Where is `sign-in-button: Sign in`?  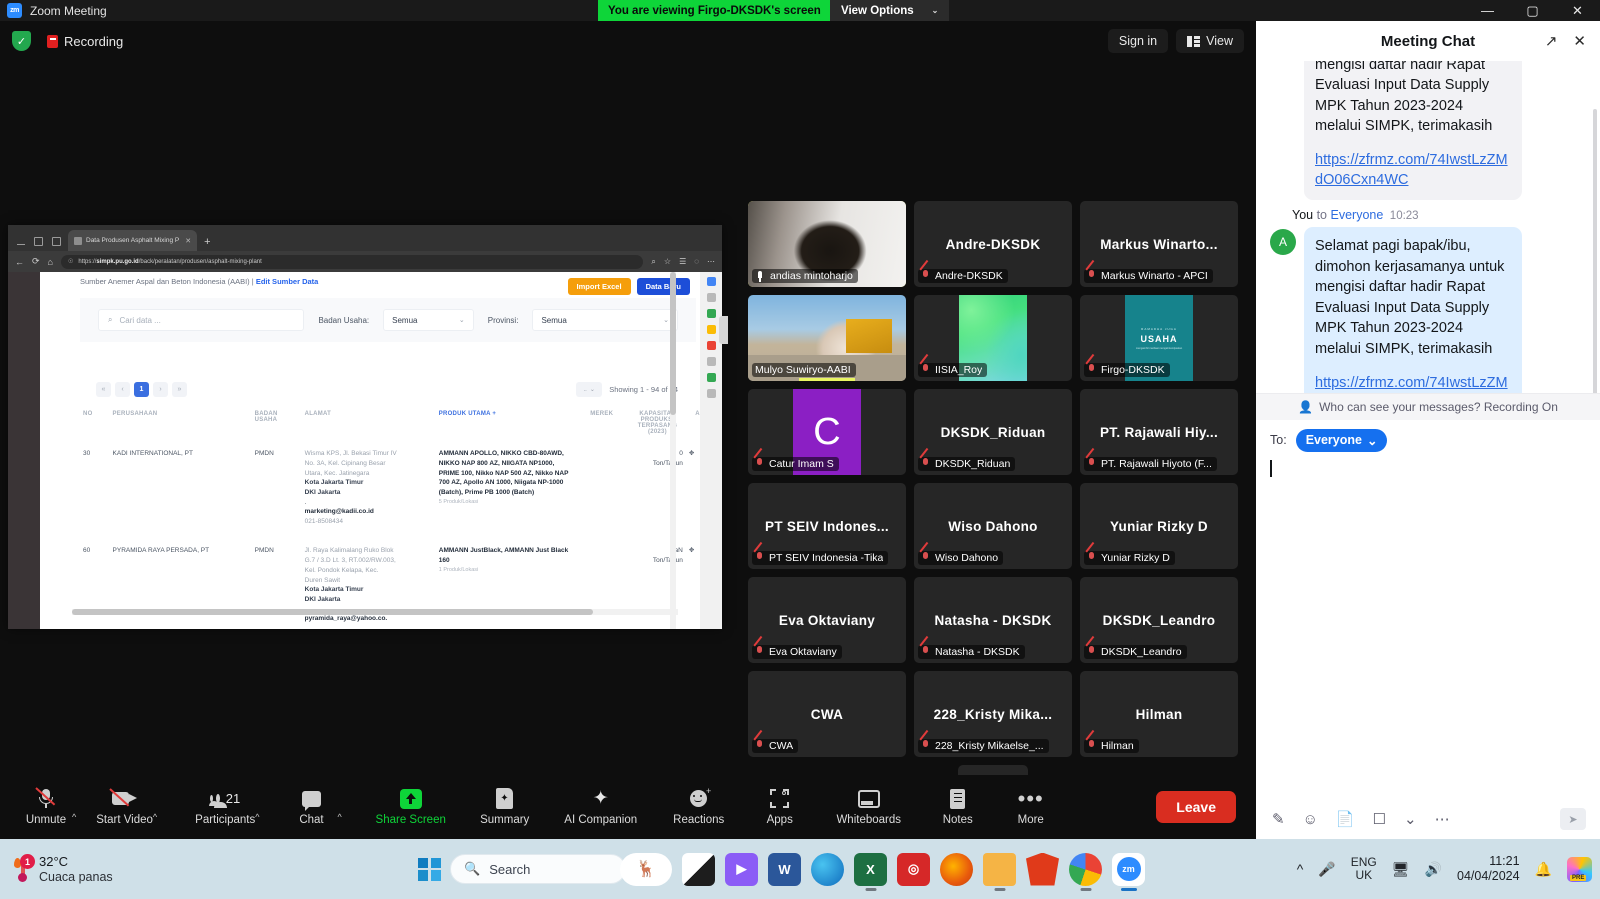
sign-in-button: Sign in is located at coordinates (1138, 41).